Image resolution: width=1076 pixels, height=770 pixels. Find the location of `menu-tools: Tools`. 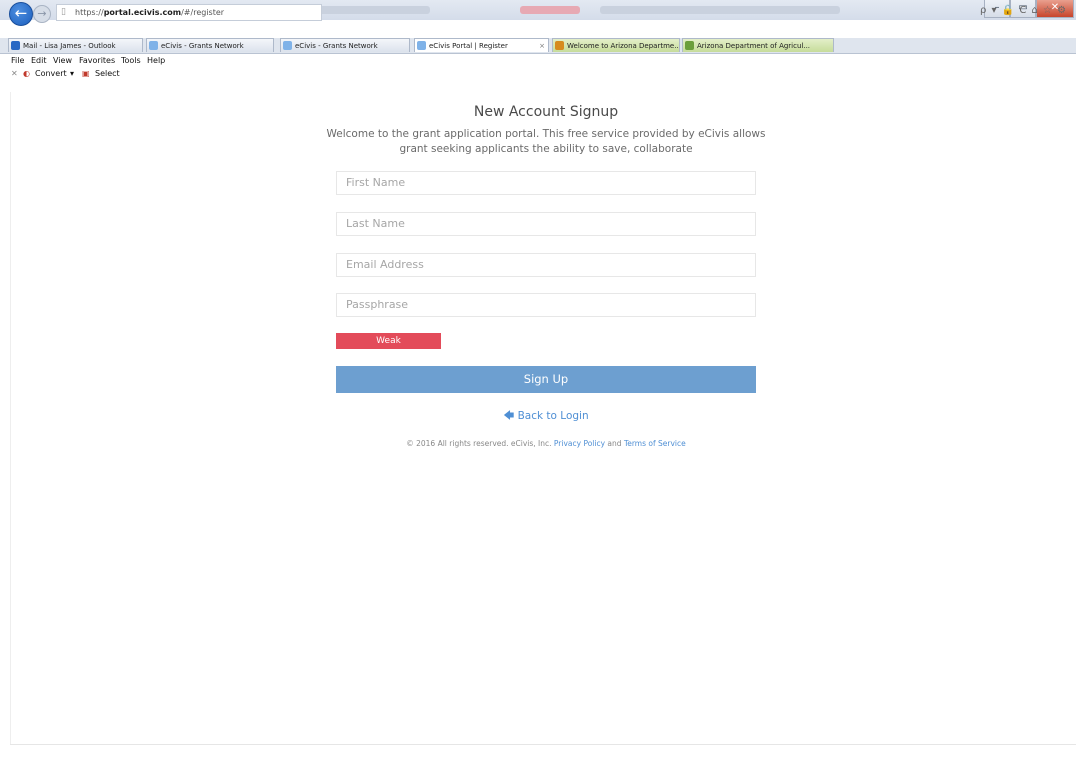

menu-tools: Tools is located at coordinates (131, 60).